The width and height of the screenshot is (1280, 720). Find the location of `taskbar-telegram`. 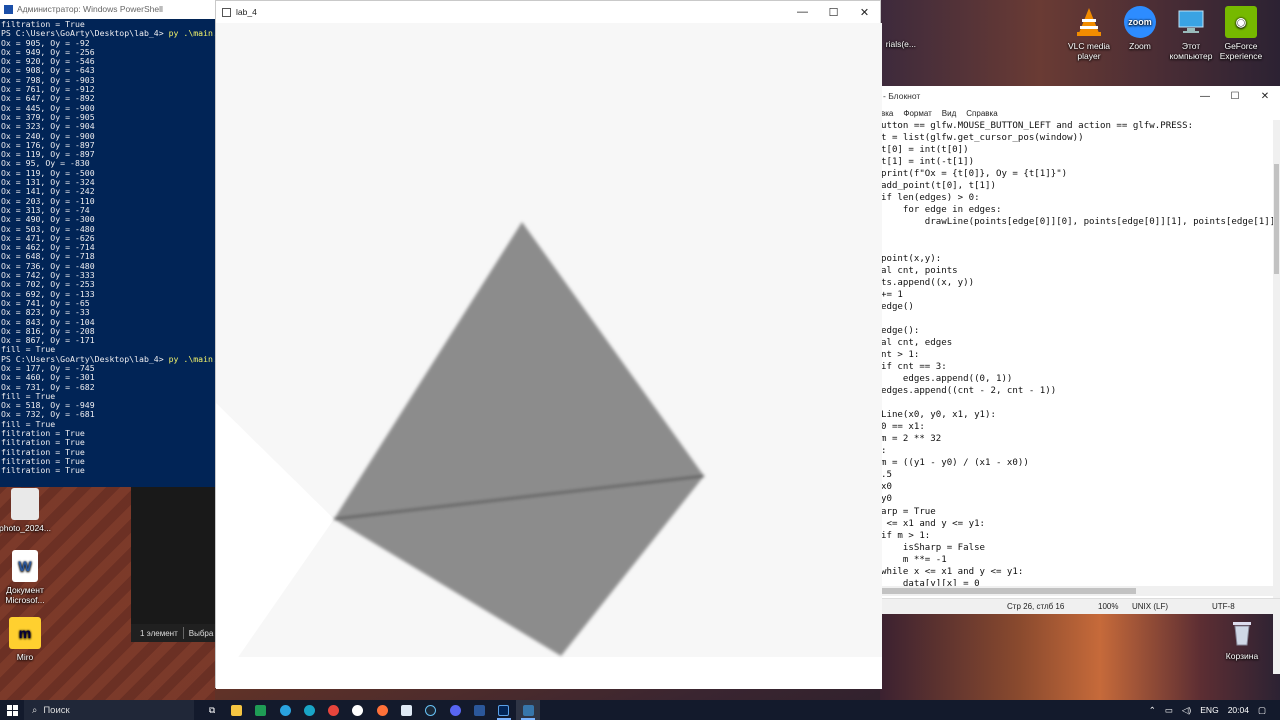

taskbar-telegram is located at coordinates (285, 710).